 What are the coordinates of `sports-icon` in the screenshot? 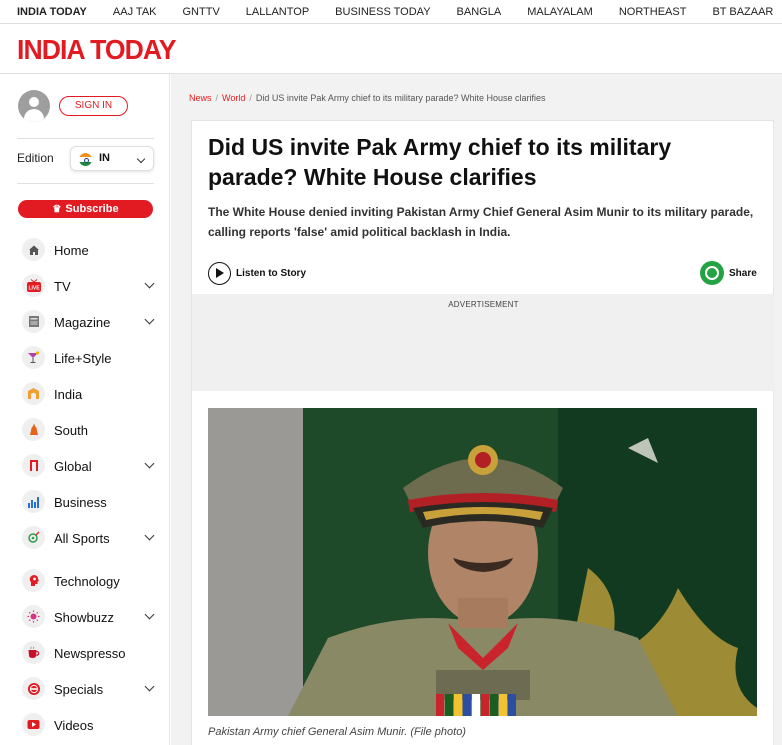 It's located at (33, 537).